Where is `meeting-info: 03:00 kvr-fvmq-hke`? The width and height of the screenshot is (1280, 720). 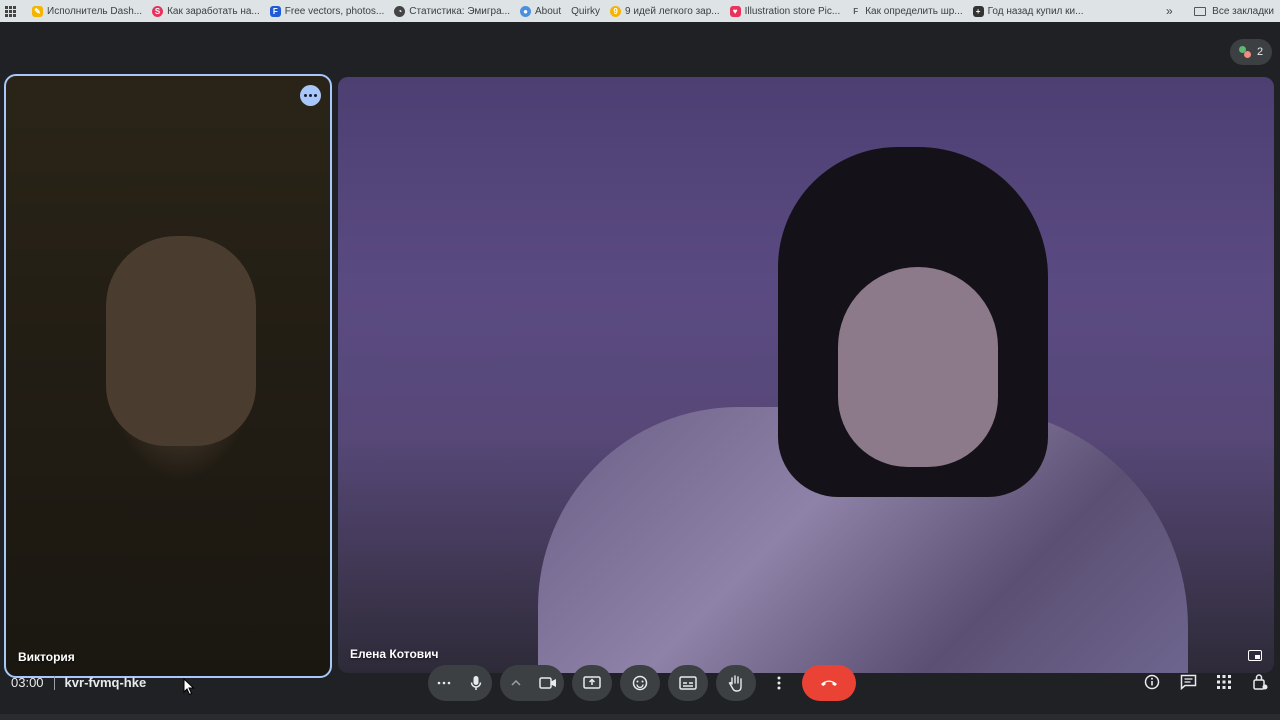 meeting-info: 03:00 kvr-fvmq-hke is located at coordinates (78, 682).